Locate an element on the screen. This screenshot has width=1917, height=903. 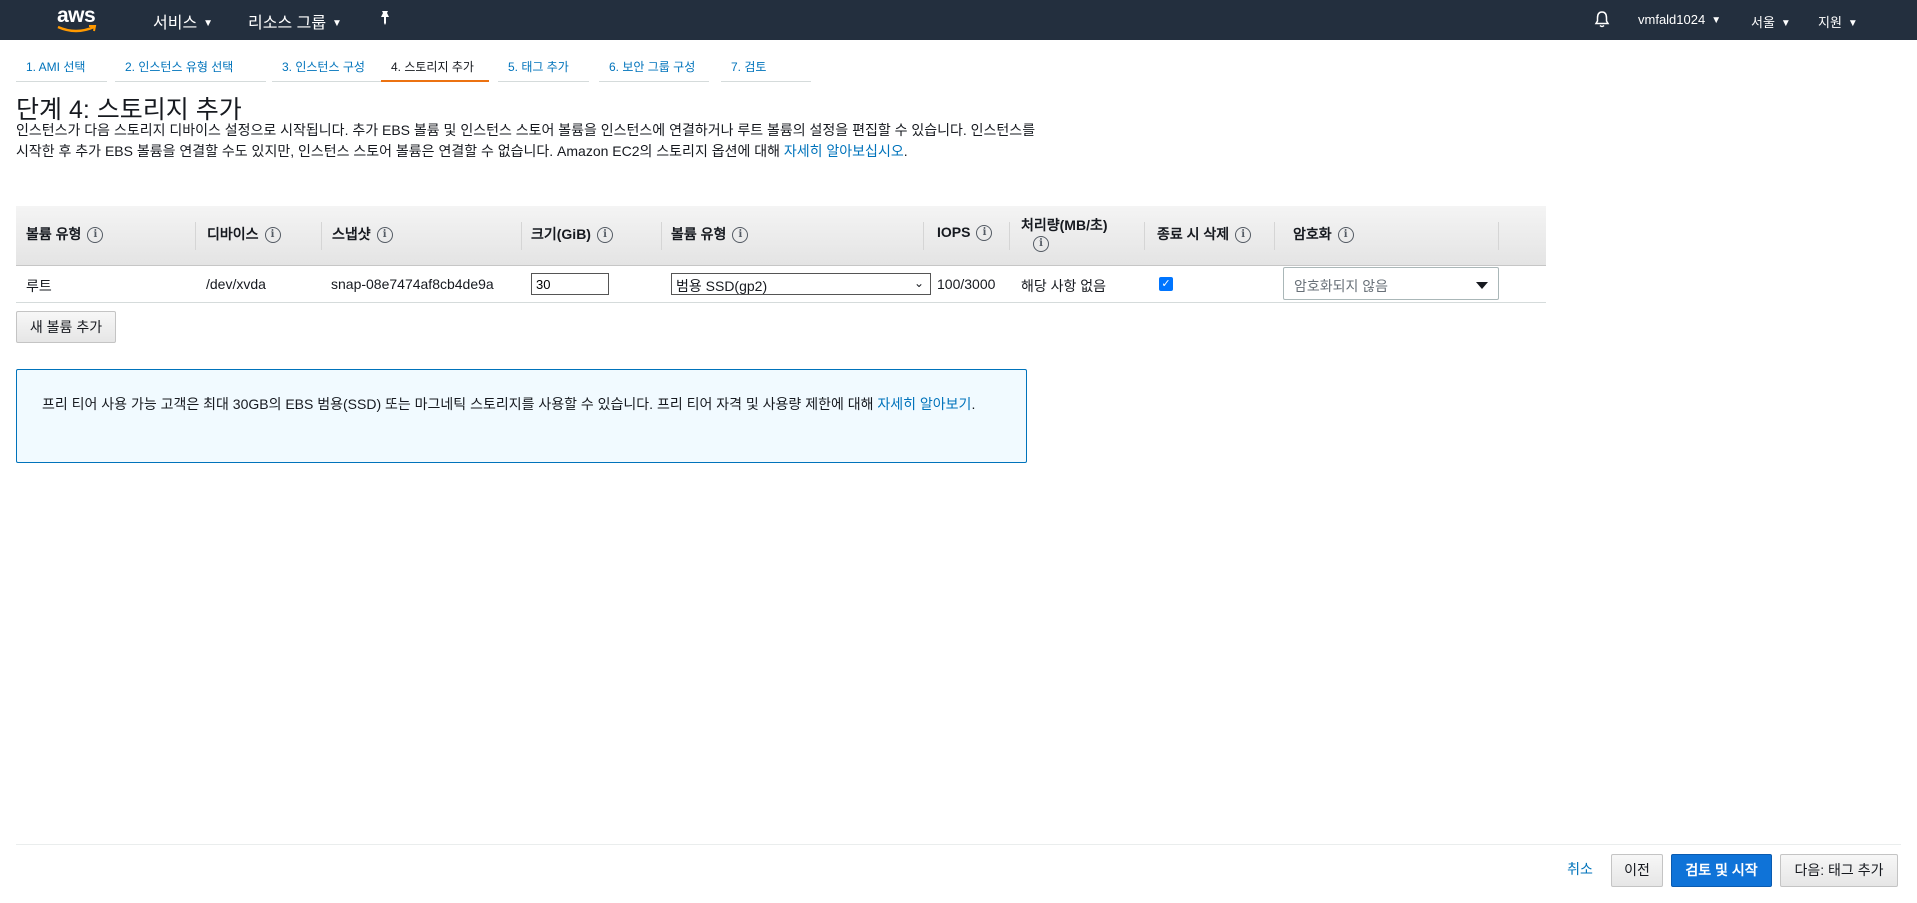
learn-more-link: 자세히 알아보십시오 is located at coordinates (844, 151).